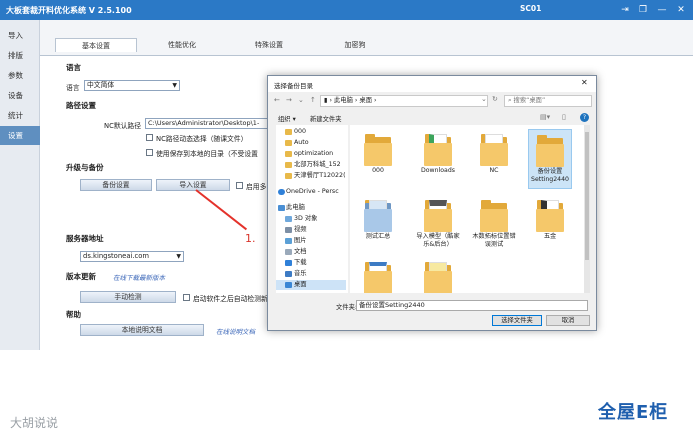  What do you see at coordinates (311, 143) in the screenshot?
I see `tree-item-folder: Auto` at bounding box center [311, 143].